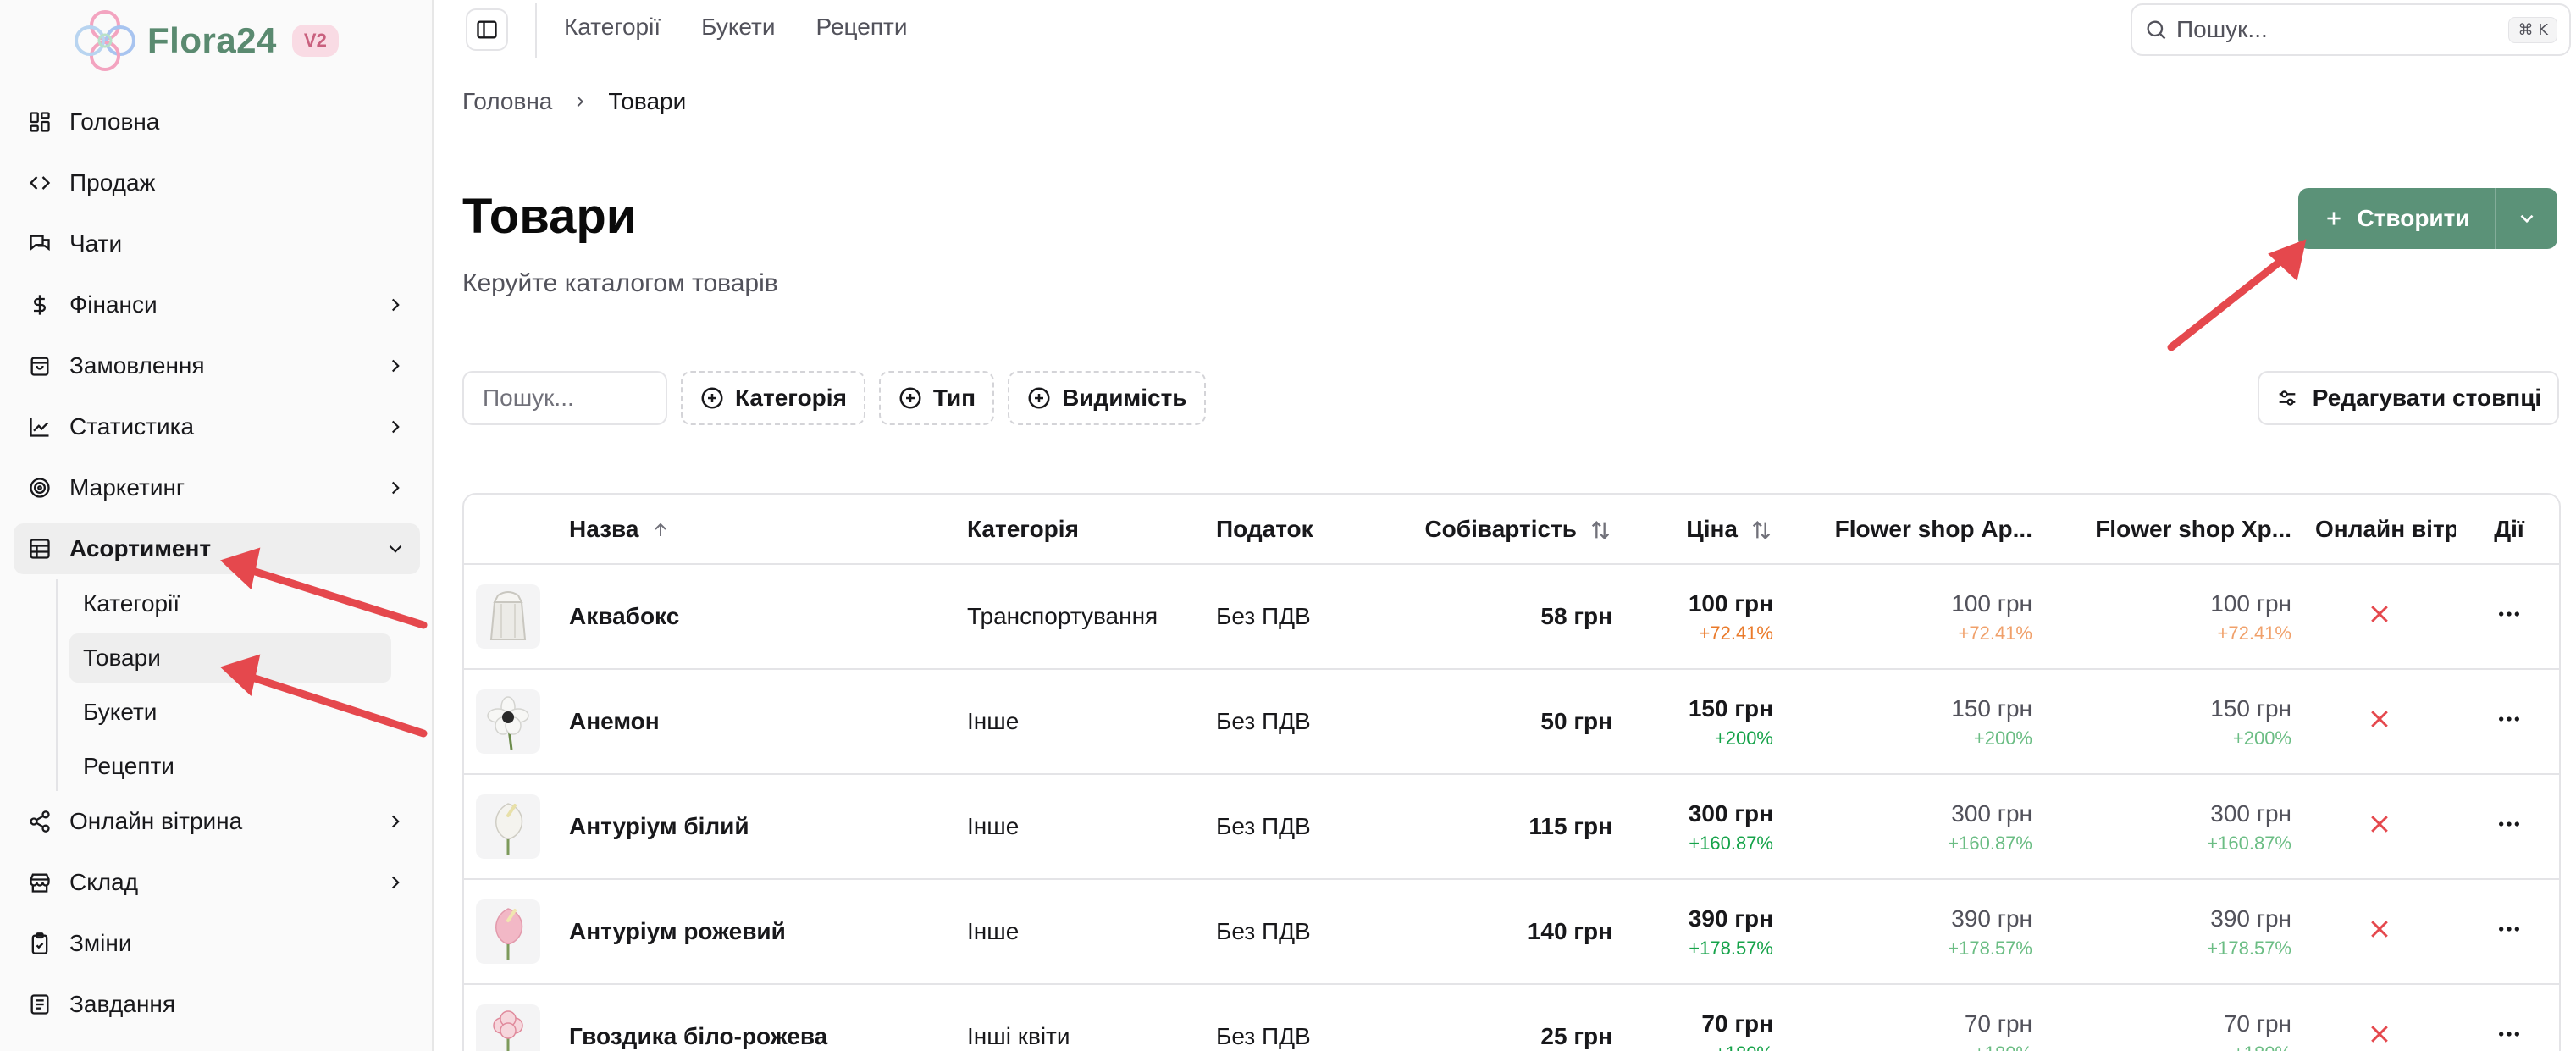 The width and height of the screenshot is (2576, 1051). What do you see at coordinates (756, 1018) in the screenshot?
I see `cell-name: Гвоздика біло-рожева` at bounding box center [756, 1018].